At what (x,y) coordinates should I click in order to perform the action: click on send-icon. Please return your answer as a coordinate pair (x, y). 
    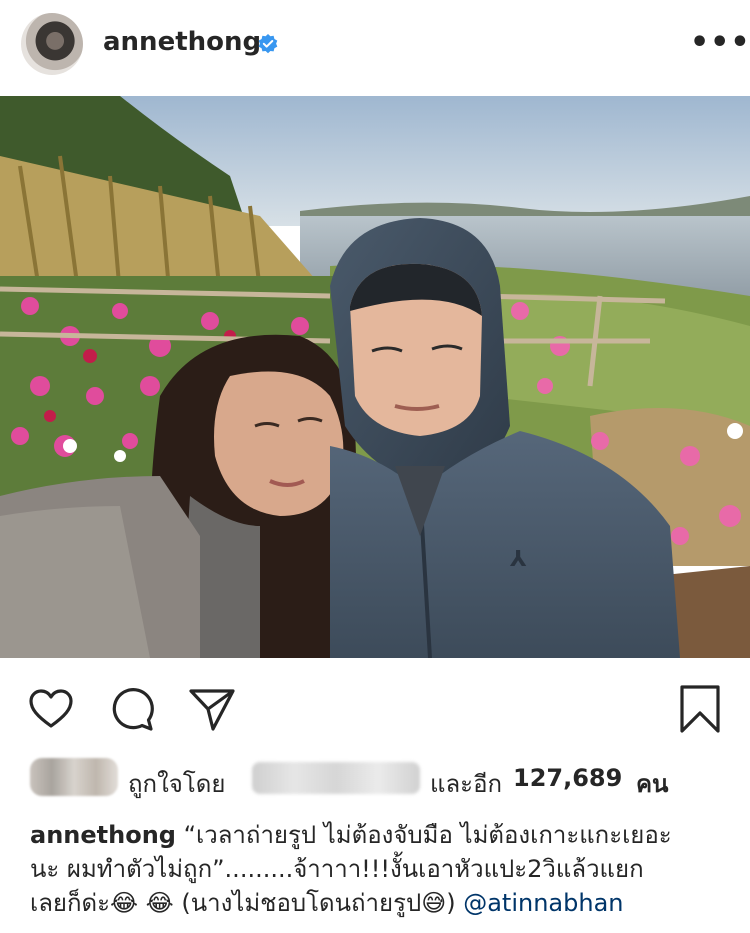
    Looking at the image, I should click on (212, 709).